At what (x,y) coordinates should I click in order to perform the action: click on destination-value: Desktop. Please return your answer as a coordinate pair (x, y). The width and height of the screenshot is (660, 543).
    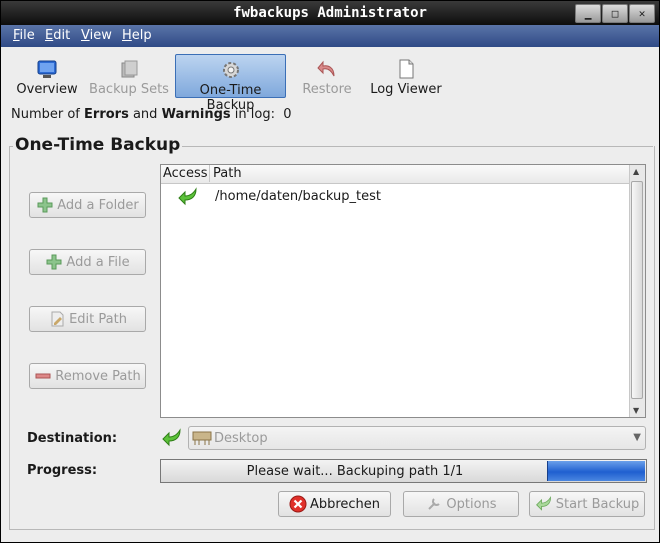
    Looking at the image, I should click on (241, 438).